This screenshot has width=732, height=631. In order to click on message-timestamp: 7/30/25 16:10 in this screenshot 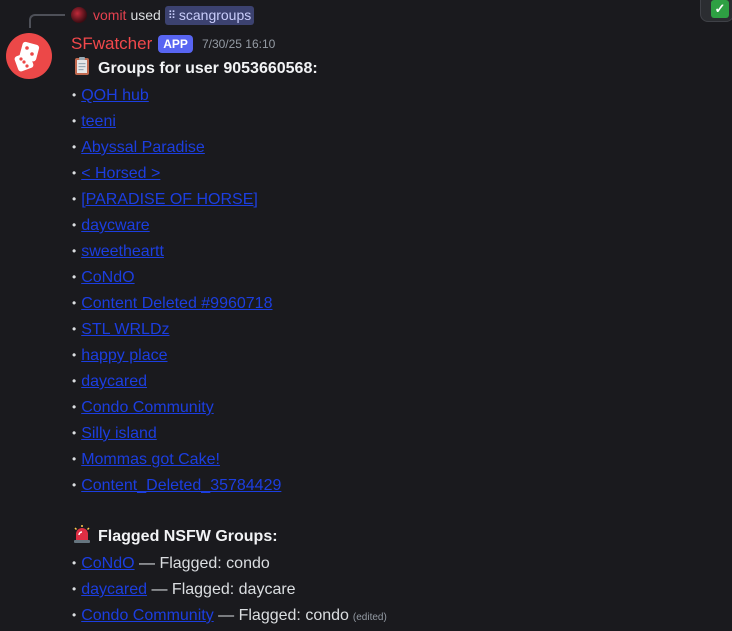, I will do `click(238, 44)`.